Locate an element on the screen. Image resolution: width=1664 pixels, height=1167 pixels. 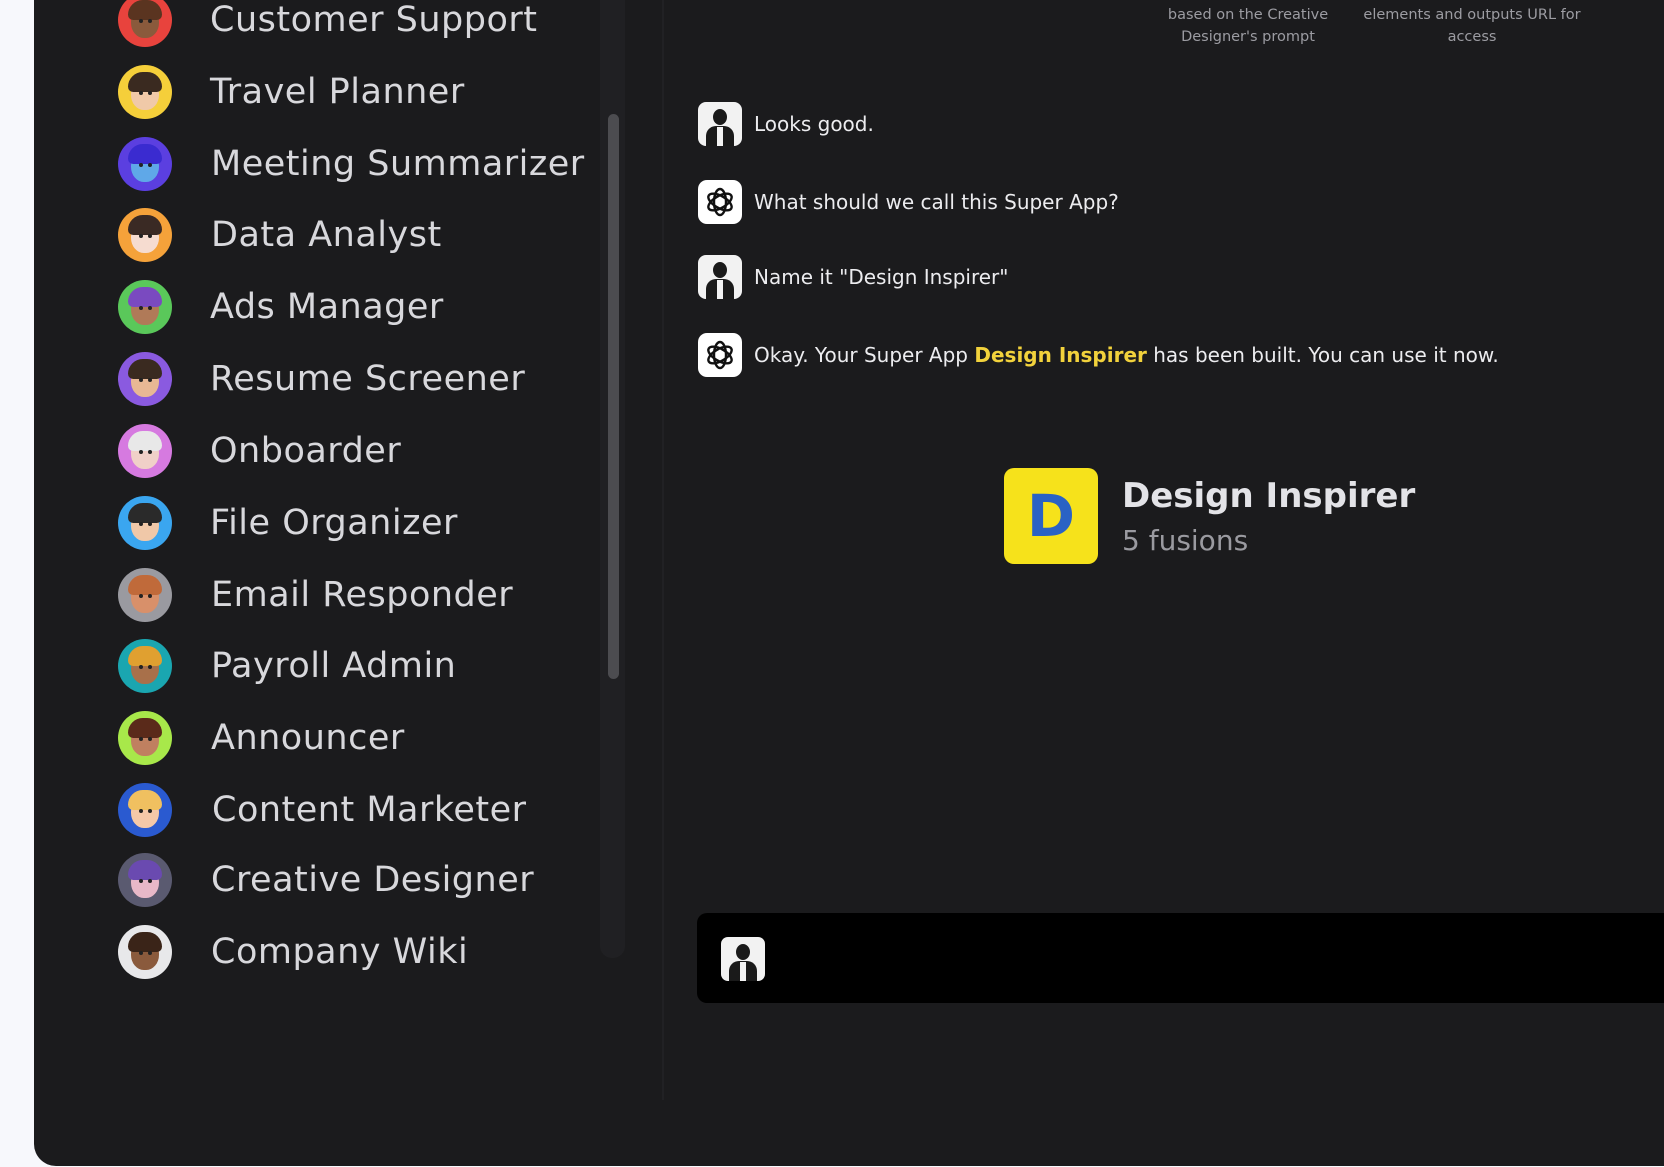
sidebar-agent-label: Ads Manager is located at coordinates (327, 307).